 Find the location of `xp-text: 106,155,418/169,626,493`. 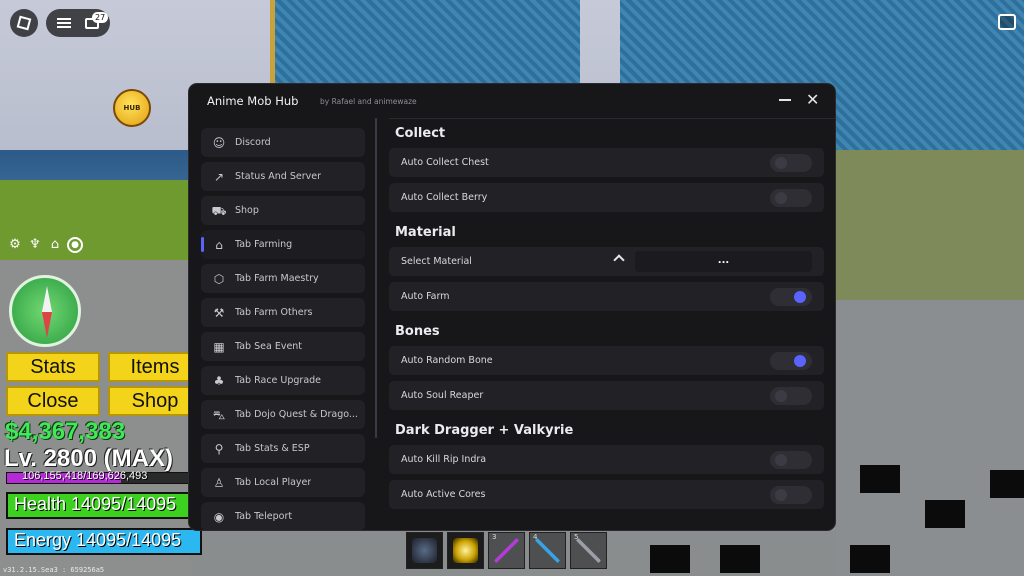

xp-text: 106,155,418/169,626,493 is located at coordinates (85, 476).